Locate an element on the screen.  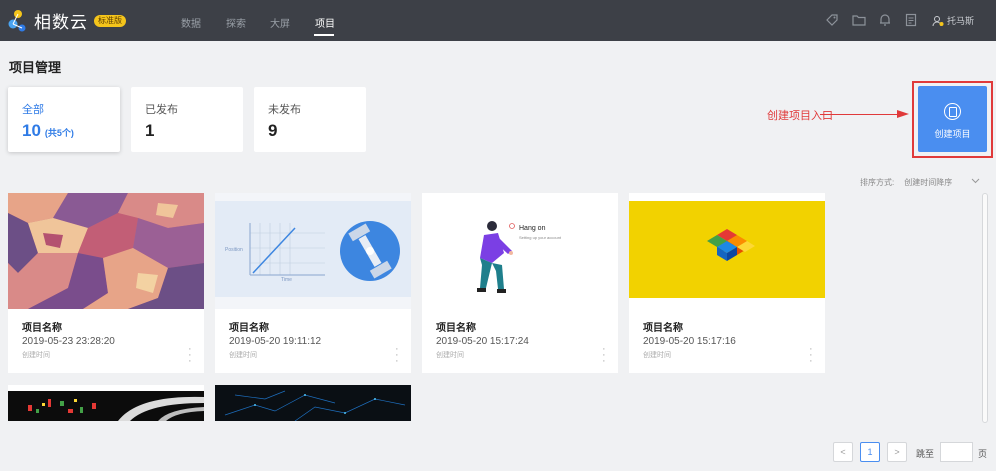
jump-to-label: 跳至 is located at coordinates (925, 454).